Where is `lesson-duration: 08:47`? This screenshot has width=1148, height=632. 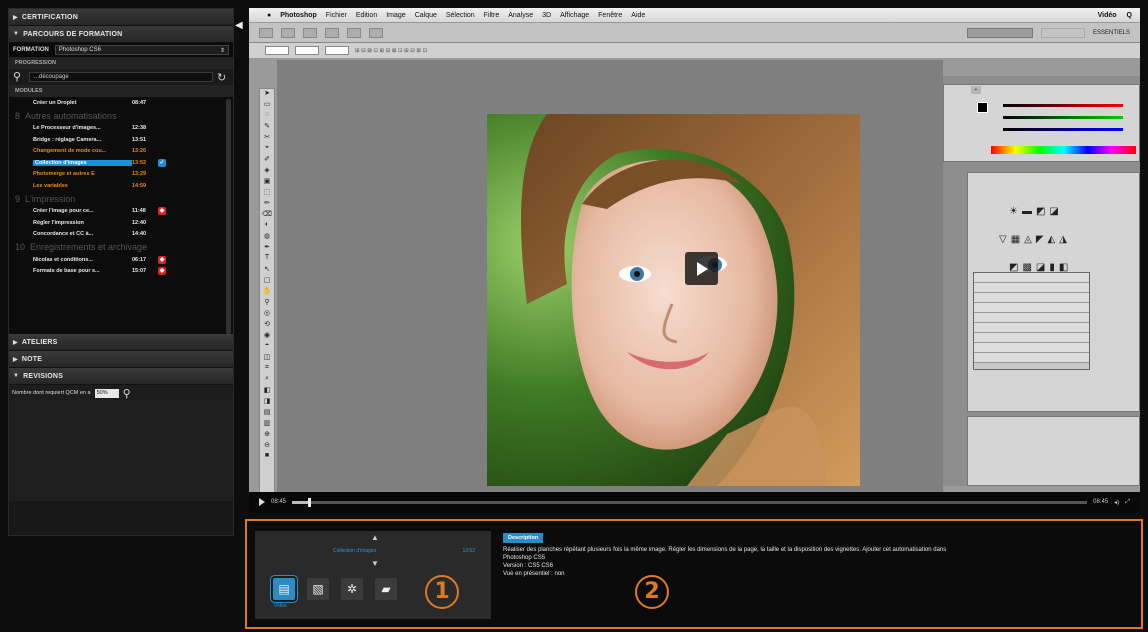
lesson-duration: 08:47 is located at coordinates (139, 102).